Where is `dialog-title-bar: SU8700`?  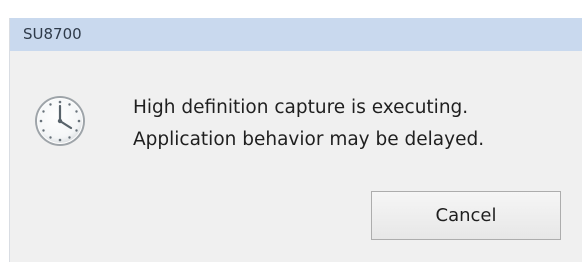 dialog-title-bar: SU8700 is located at coordinates (296, 34).